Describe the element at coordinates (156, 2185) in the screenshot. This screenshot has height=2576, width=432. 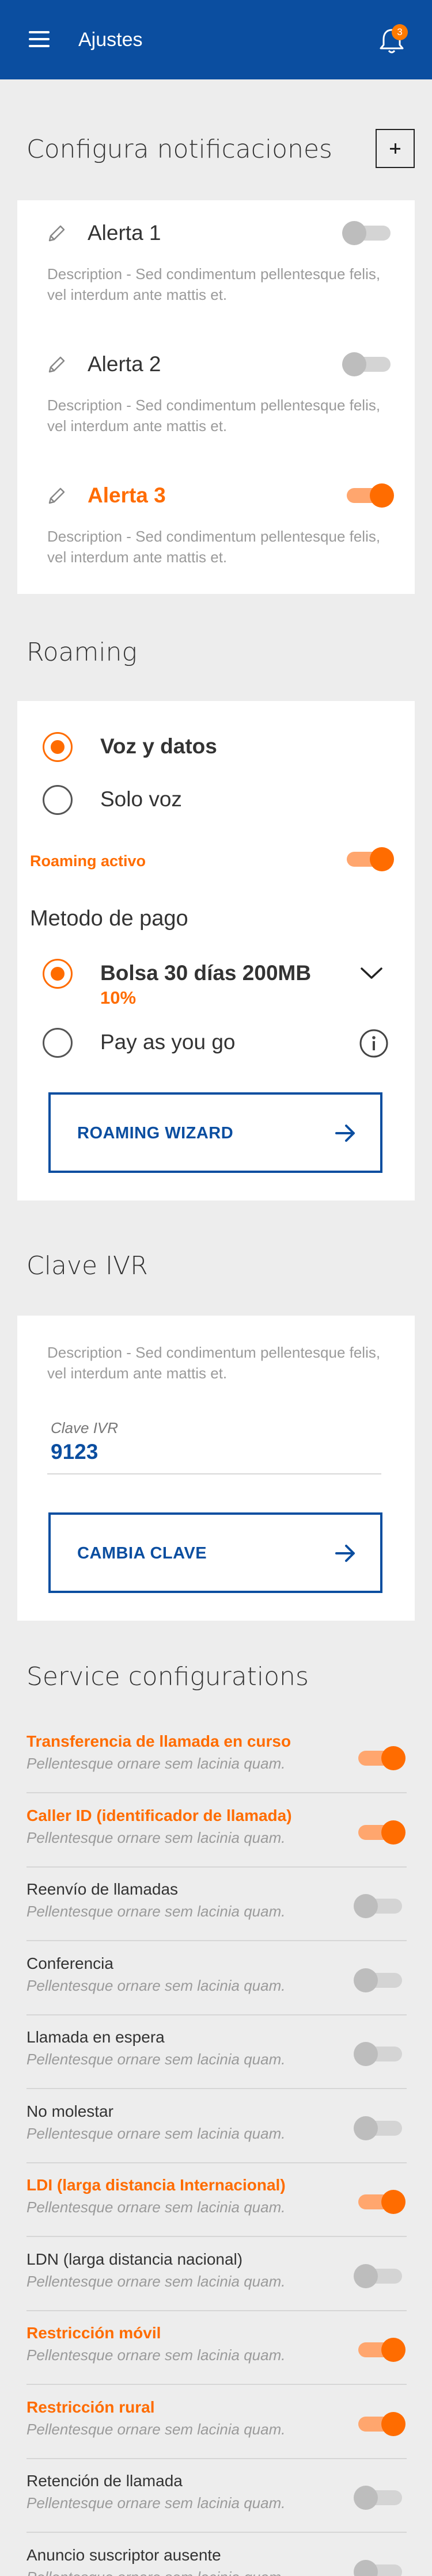
I see `service-title: LDI (larga distancia Internacional)` at that location.